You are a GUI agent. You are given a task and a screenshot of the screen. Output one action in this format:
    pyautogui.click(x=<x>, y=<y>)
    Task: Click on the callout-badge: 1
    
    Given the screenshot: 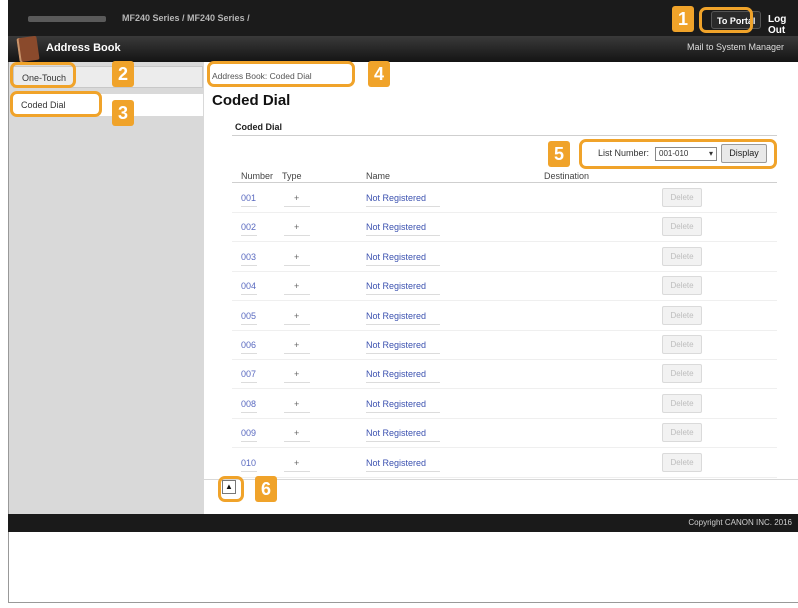 What is the action you would take?
    pyautogui.click(x=683, y=19)
    